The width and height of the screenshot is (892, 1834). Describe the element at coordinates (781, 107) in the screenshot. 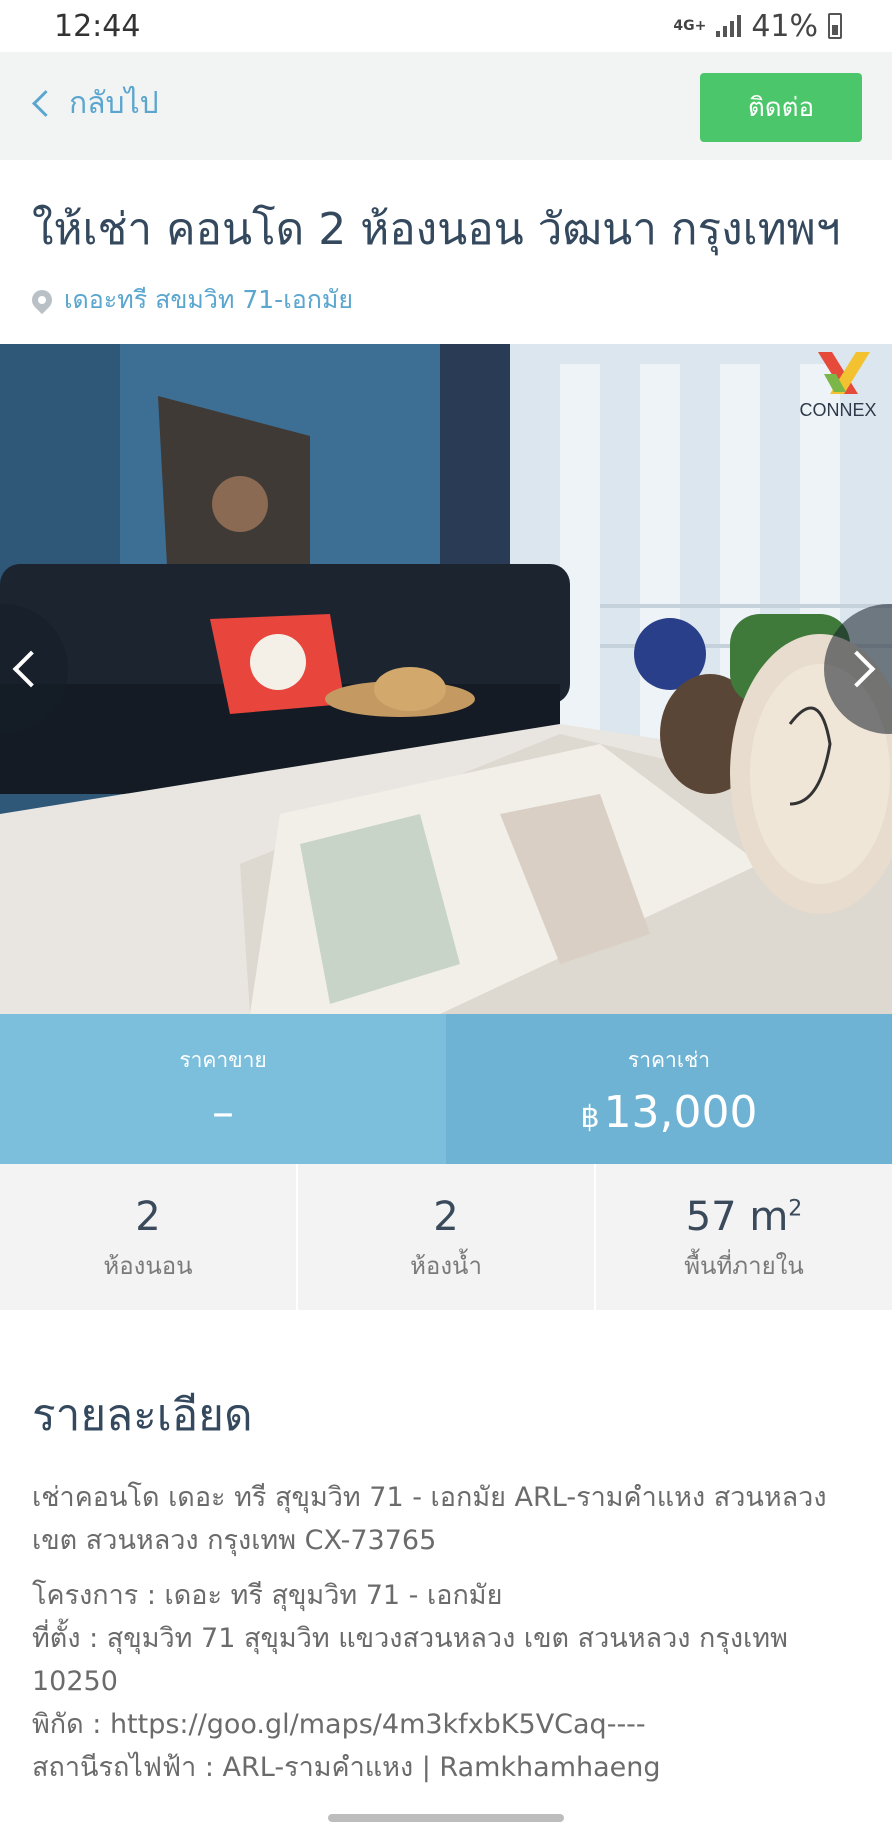

I see `contact-button: ติดต่อ` at that location.